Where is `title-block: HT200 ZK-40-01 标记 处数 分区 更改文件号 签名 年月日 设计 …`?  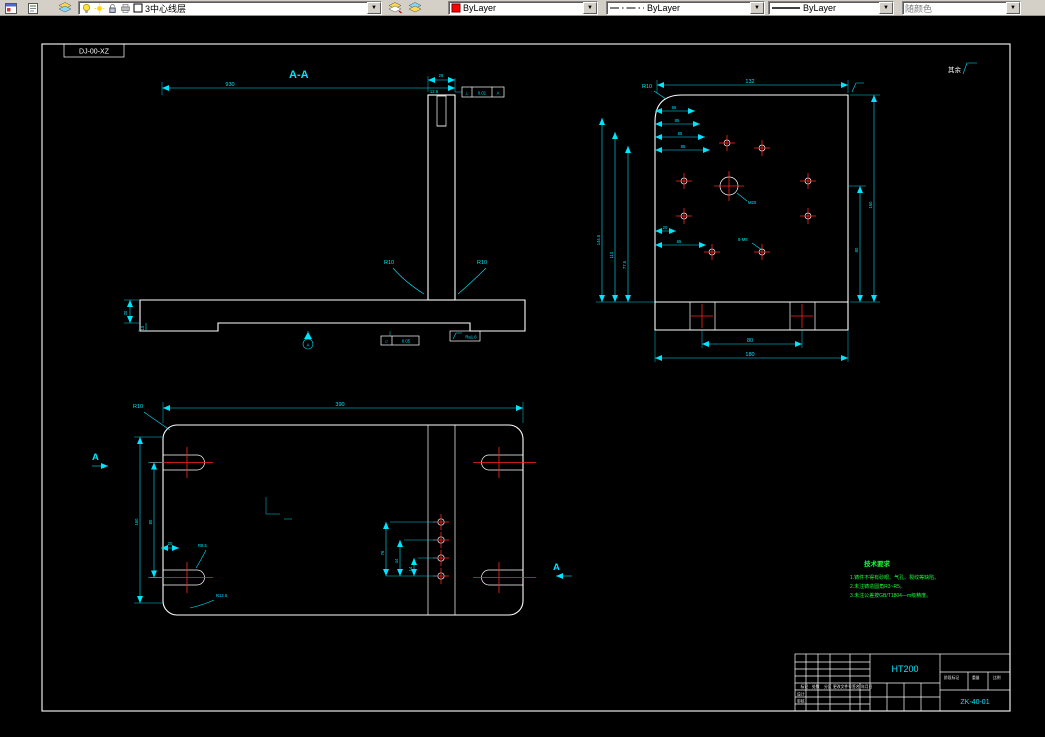
title-block: HT200 ZK-40-01 标记 处数 分区 更改文件号 签名 年月日 设计 … is located at coordinates (902, 682).